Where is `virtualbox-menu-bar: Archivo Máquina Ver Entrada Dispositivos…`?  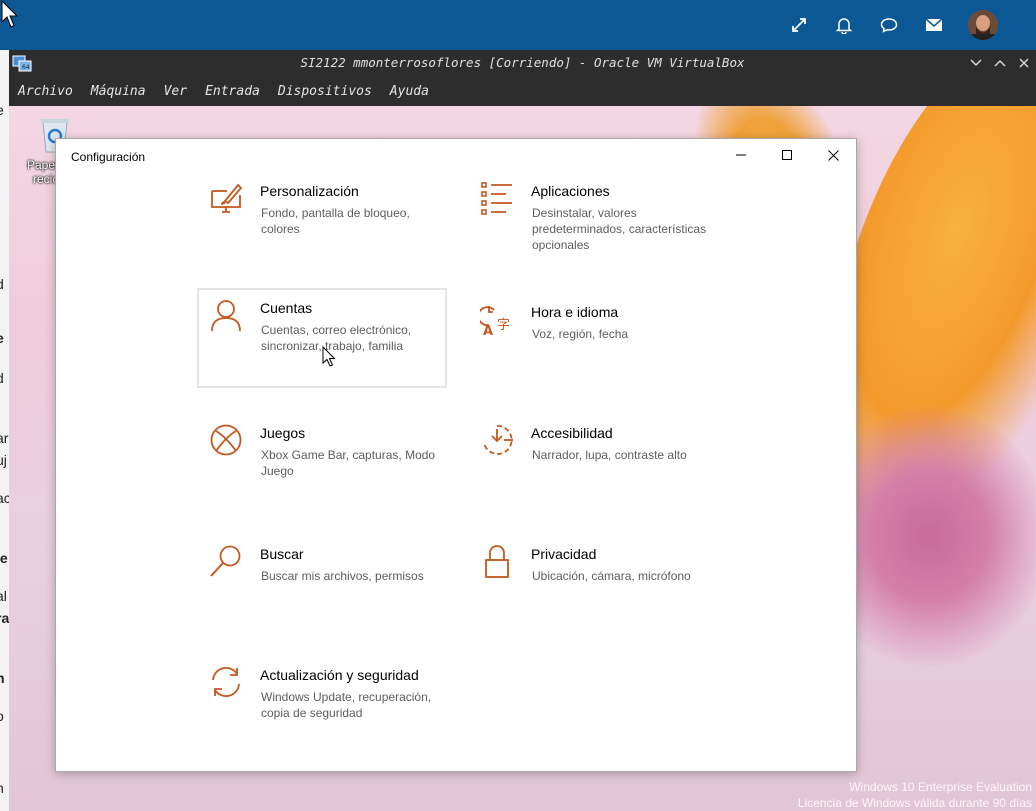
virtualbox-menu-bar: Archivo Máquina Ver Entrada Dispositivos… is located at coordinates (223, 91).